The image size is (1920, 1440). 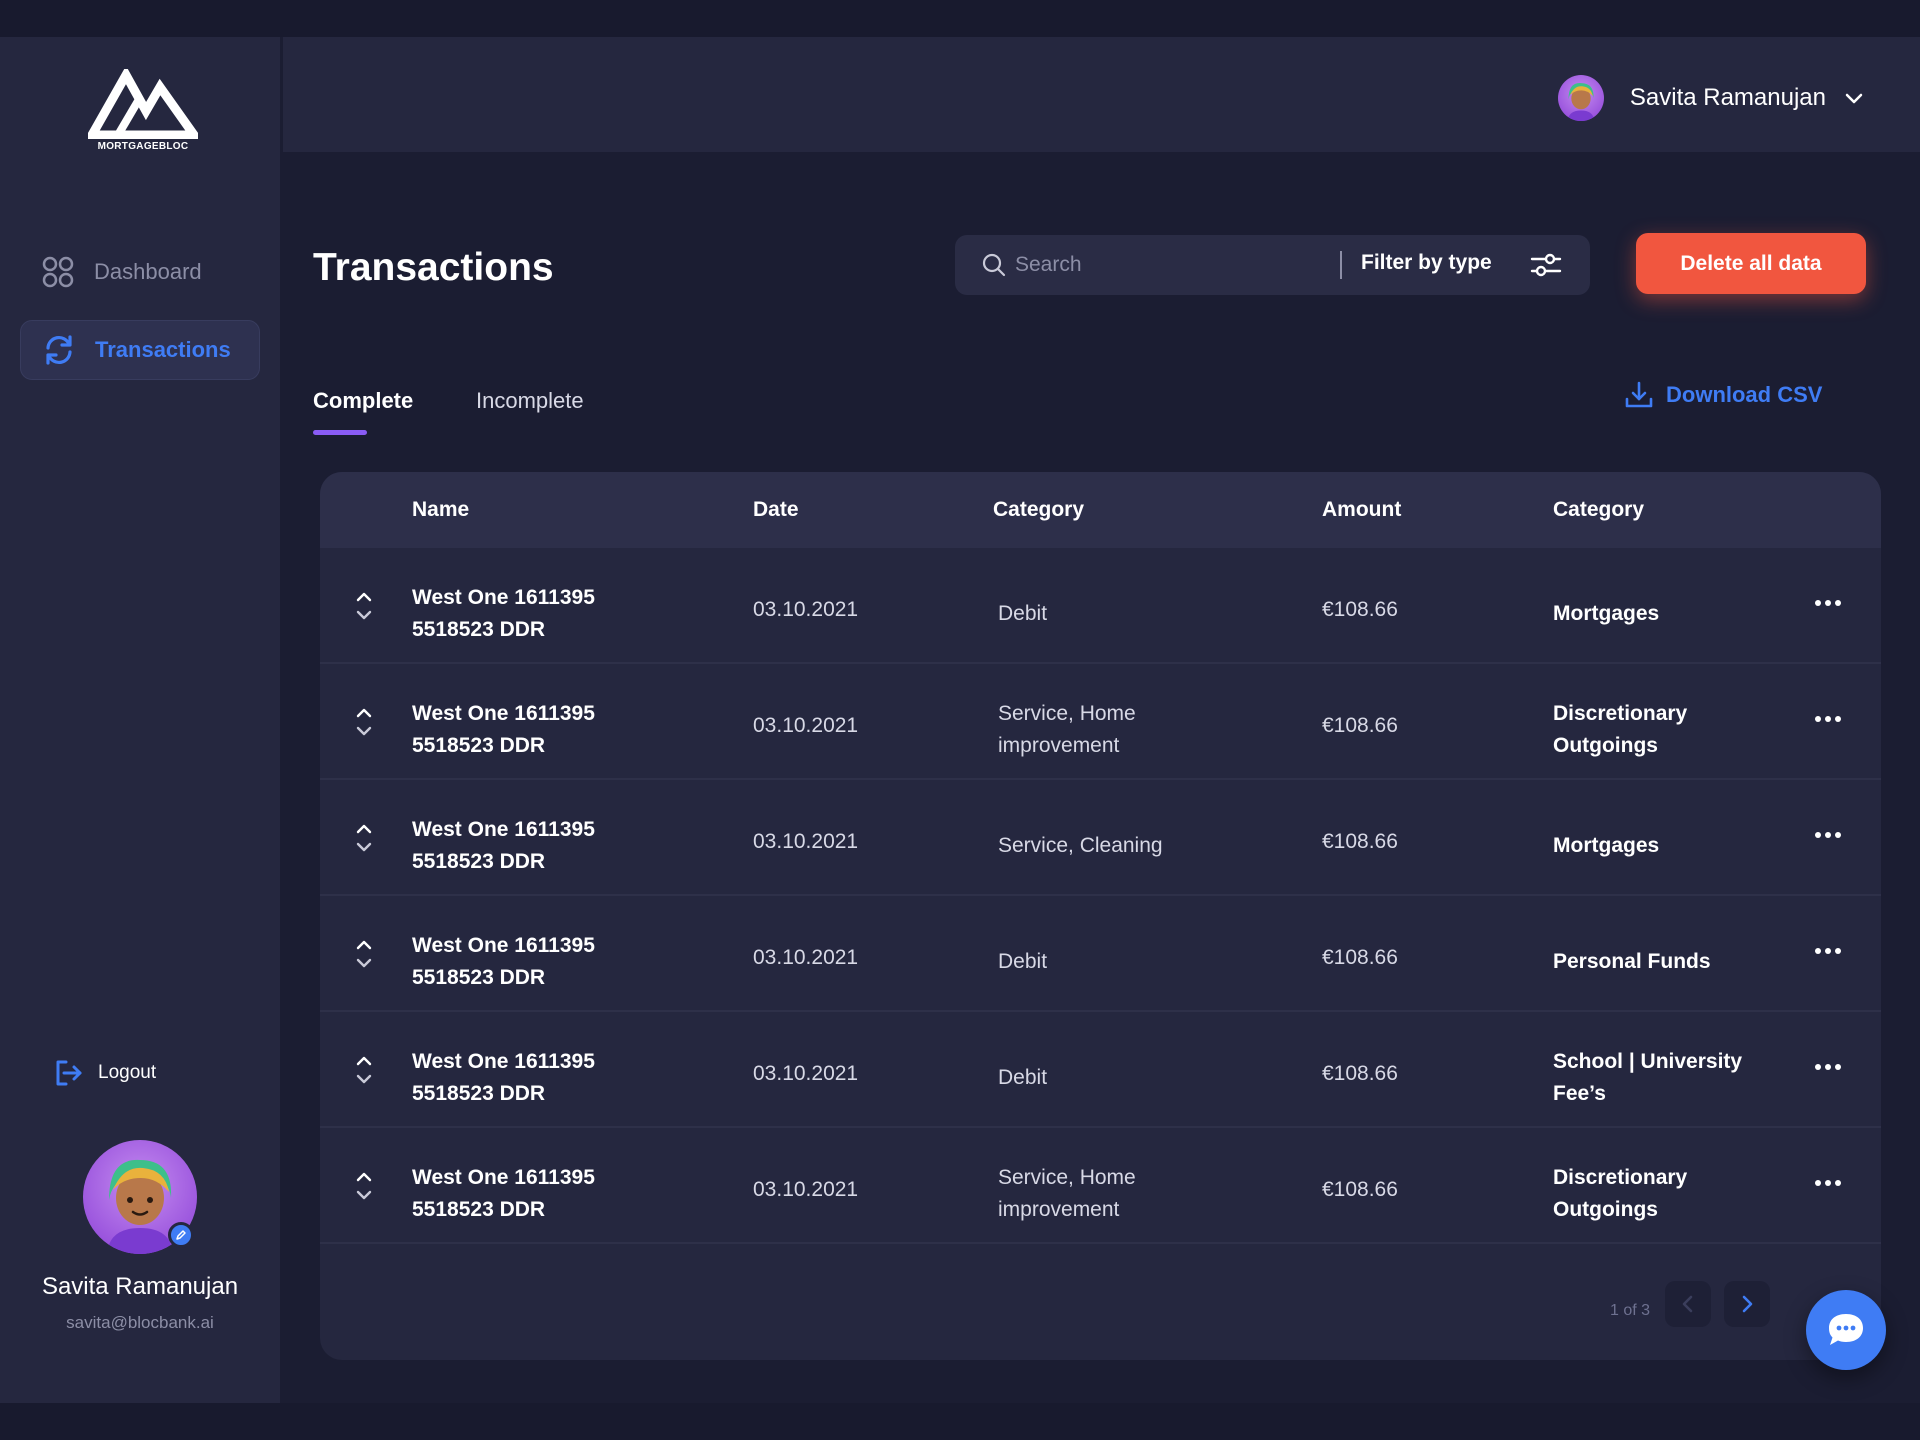 What do you see at coordinates (148, 271) in the screenshot?
I see `sidebar-item-label: Dashboard` at bounding box center [148, 271].